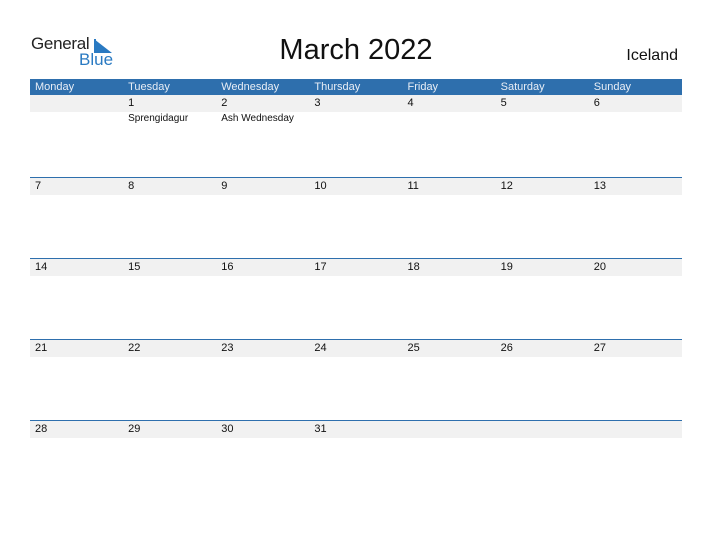 This screenshot has width=712, height=550. I want to click on day-number: 10, so click(320, 186).